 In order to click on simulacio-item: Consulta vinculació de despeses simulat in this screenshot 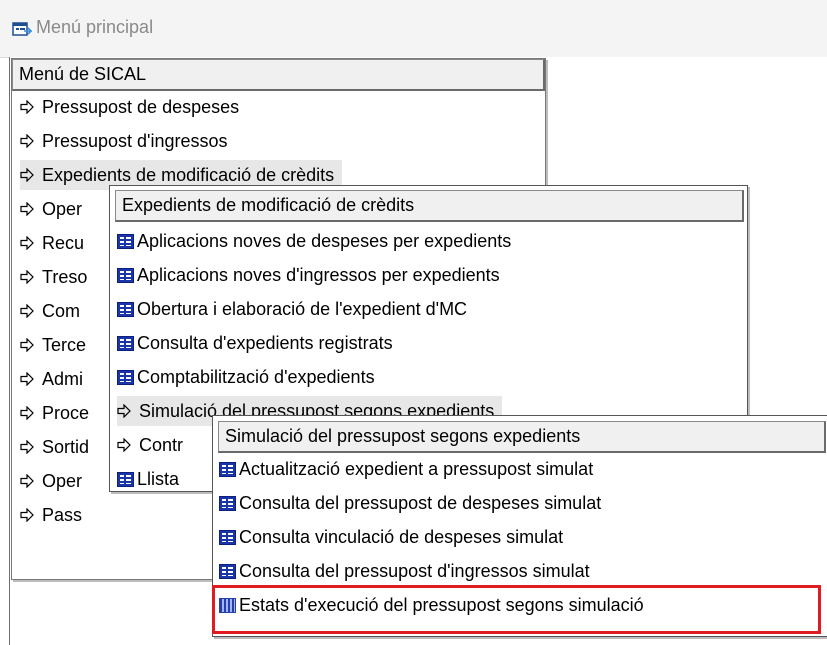, I will do `click(391, 537)`.